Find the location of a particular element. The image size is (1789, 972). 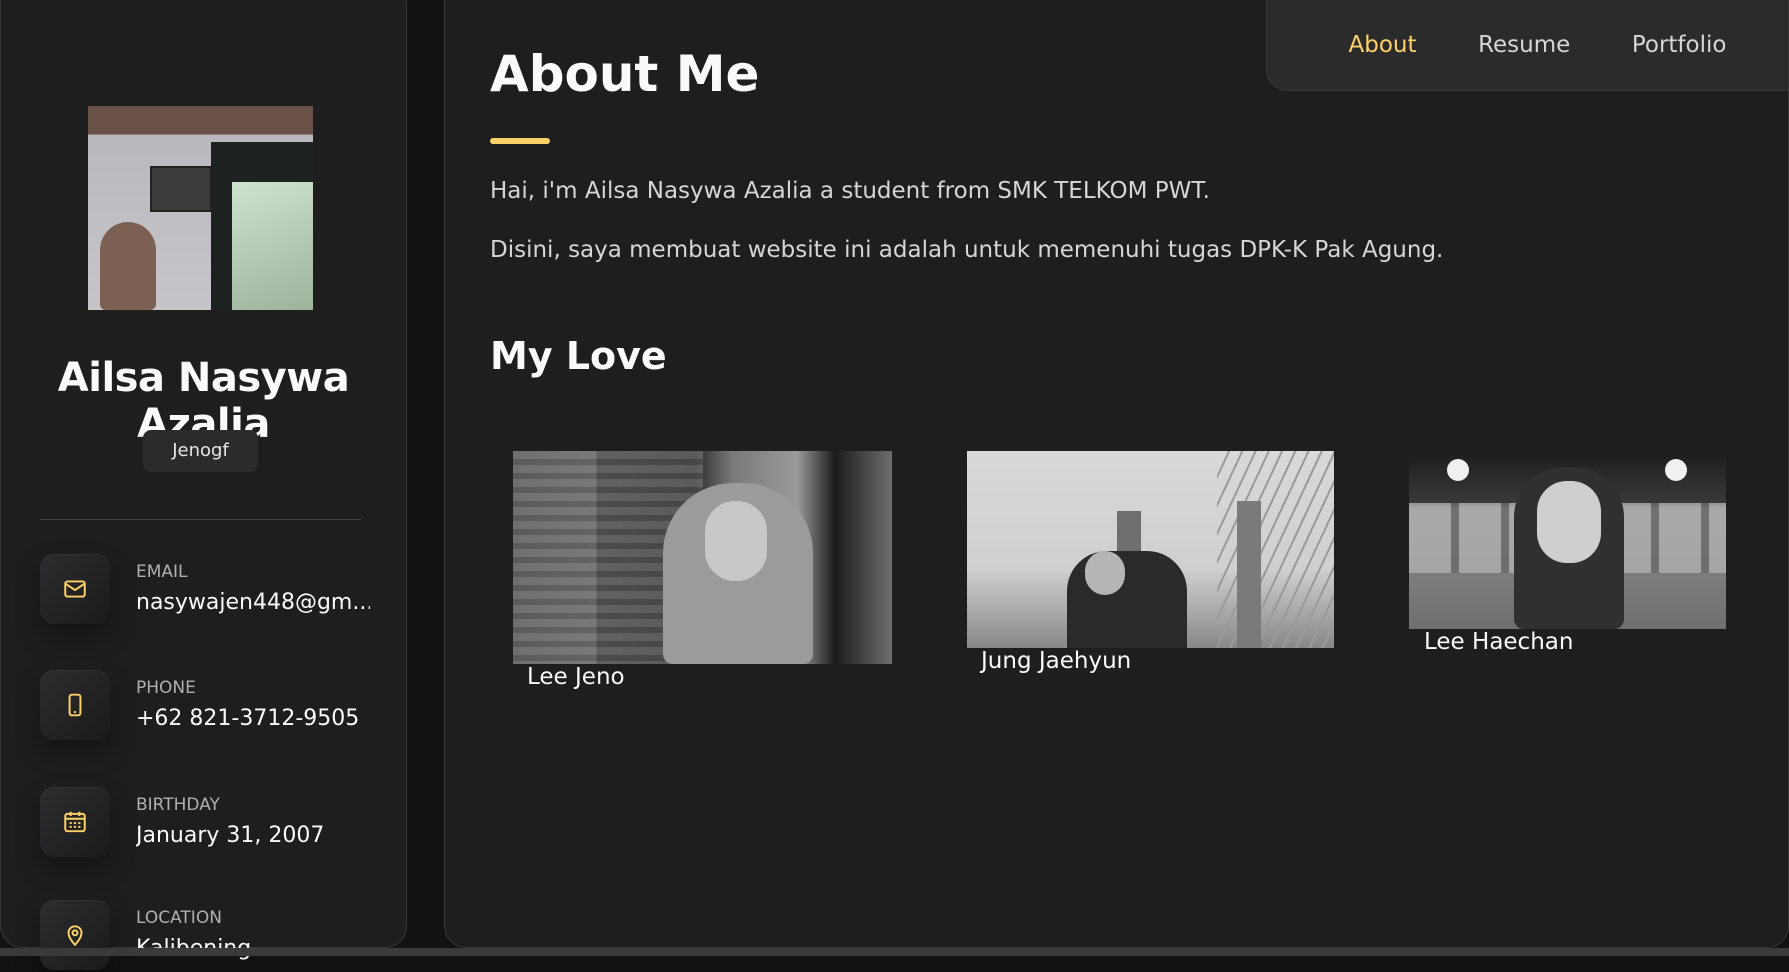

mail-icon is located at coordinates (75, 589).